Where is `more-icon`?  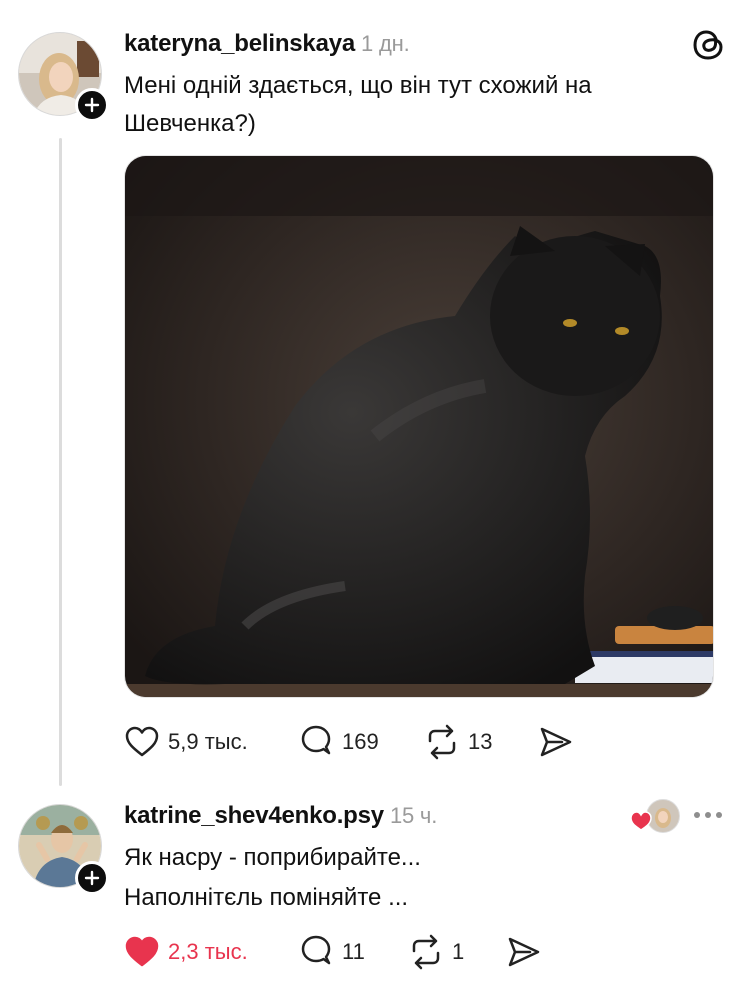 more-icon is located at coordinates (708, 815).